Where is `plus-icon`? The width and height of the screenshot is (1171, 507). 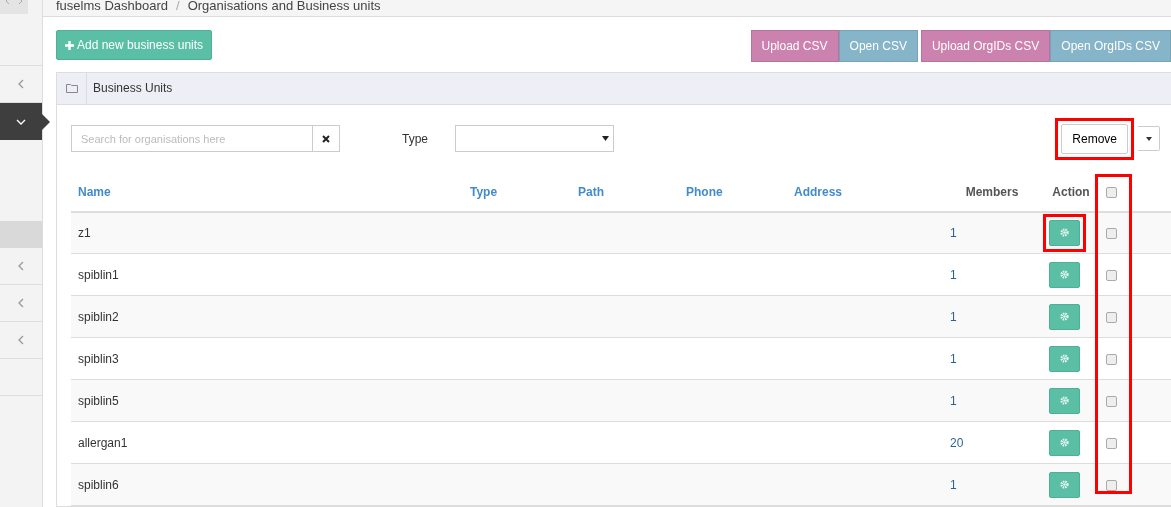
plus-icon is located at coordinates (69, 45).